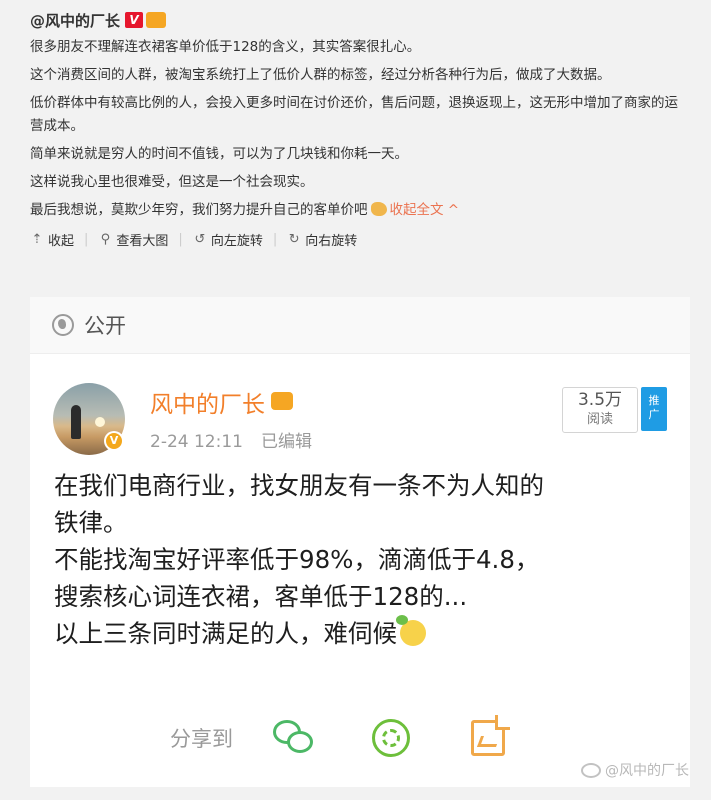  Describe the element at coordinates (411, 630) in the screenshot. I see `doge-emoji-icon` at that location.